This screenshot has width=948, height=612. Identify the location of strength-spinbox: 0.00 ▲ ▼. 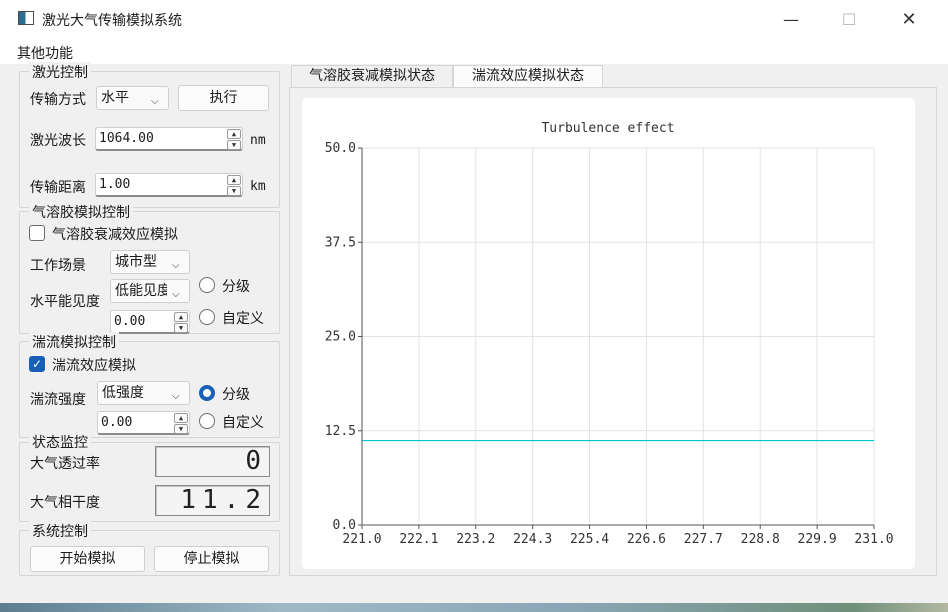
(143, 423).